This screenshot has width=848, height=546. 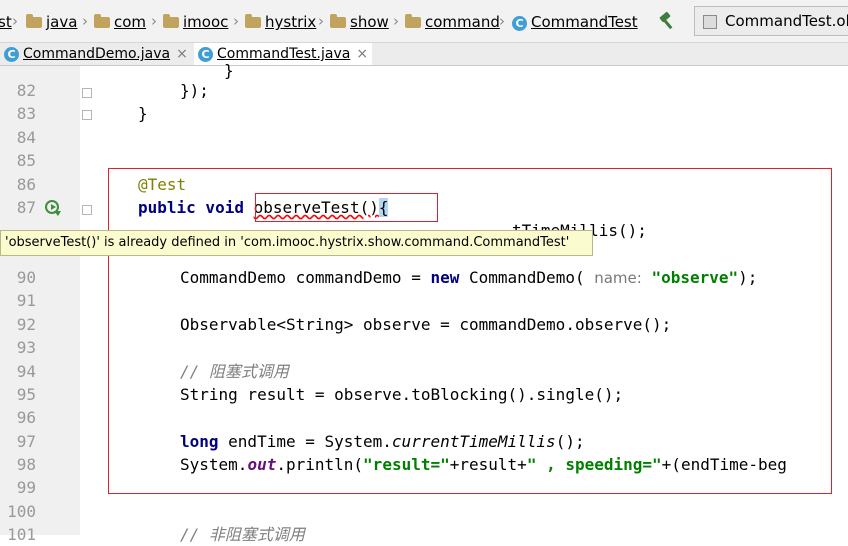 I want to click on line-number: 91, so click(x=26, y=300).